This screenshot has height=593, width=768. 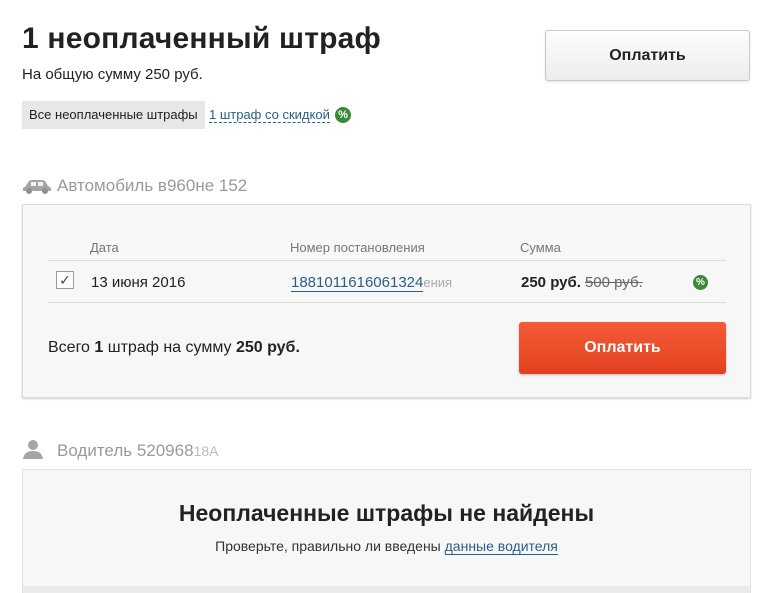 What do you see at coordinates (71, 347) in the screenshot?
I see `total-prefix: Всего` at bounding box center [71, 347].